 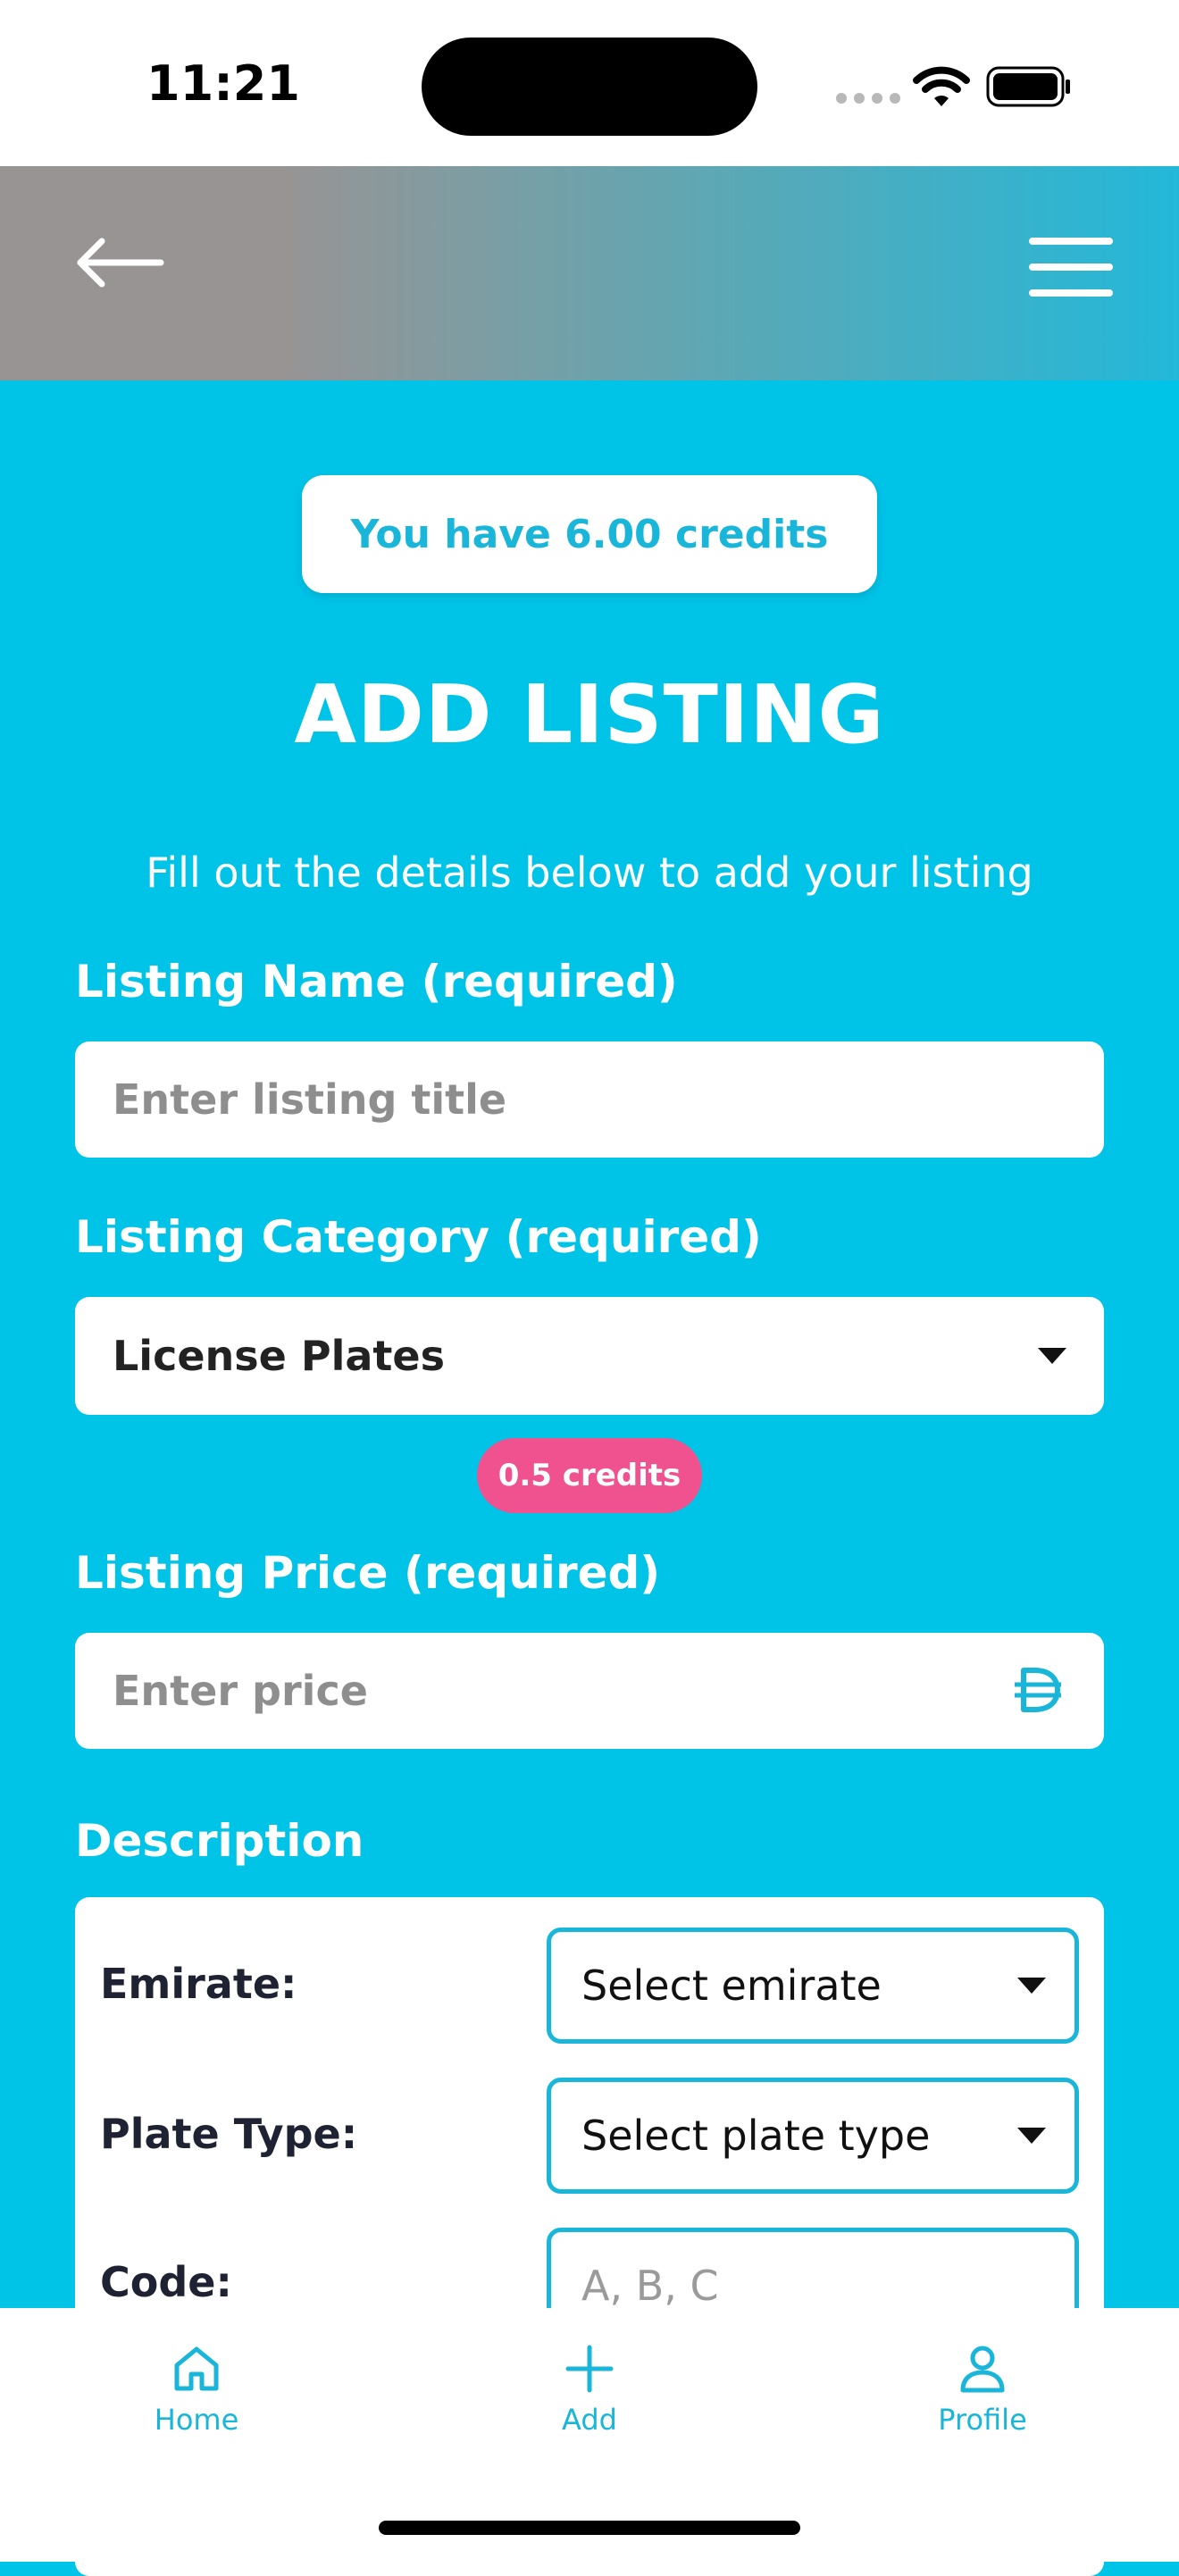 What do you see at coordinates (982, 2420) in the screenshot?
I see `tab-profile-label: Profile` at bounding box center [982, 2420].